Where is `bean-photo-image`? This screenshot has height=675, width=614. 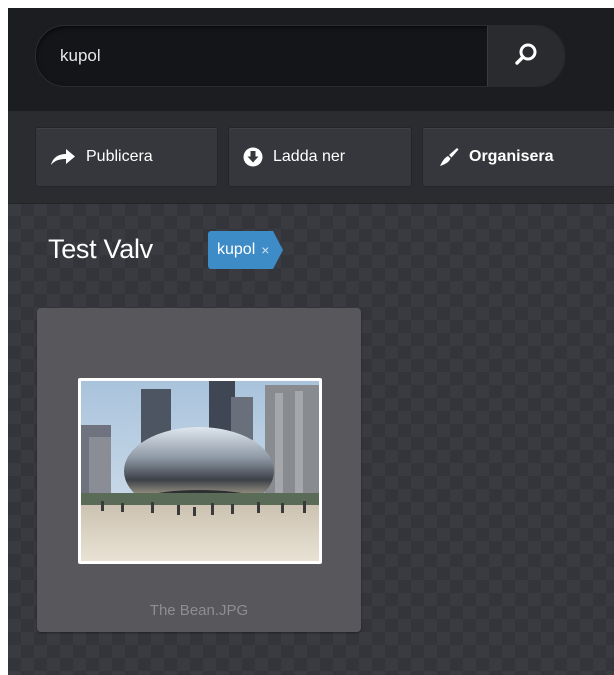 bean-photo-image is located at coordinates (200, 471).